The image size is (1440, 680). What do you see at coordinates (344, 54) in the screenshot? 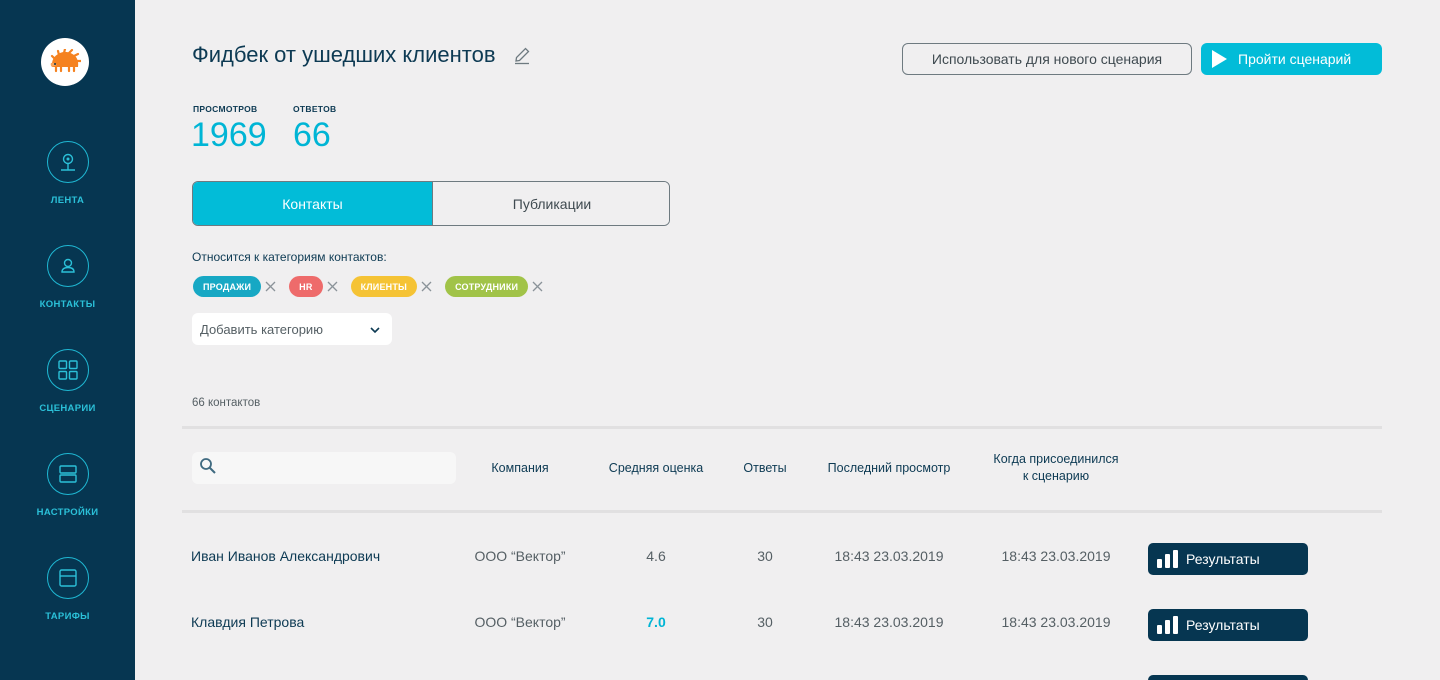
I see `page-title: Фидбек от ушедших клиентов` at bounding box center [344, 54].